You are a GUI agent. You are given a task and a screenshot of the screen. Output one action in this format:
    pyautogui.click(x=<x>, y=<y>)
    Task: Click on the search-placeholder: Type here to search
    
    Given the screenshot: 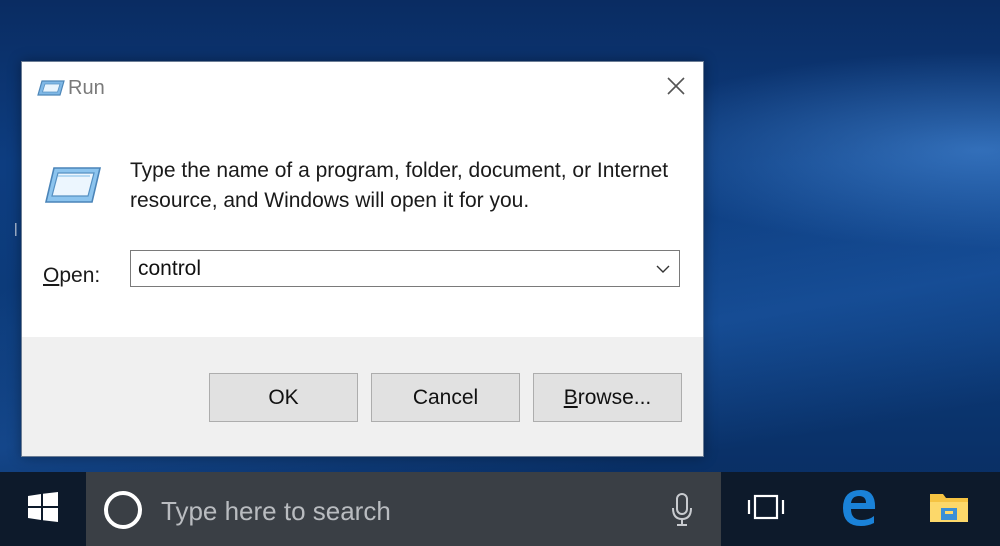 What is the action you would take?
    pyautogui.click(x=276, y=511)
    